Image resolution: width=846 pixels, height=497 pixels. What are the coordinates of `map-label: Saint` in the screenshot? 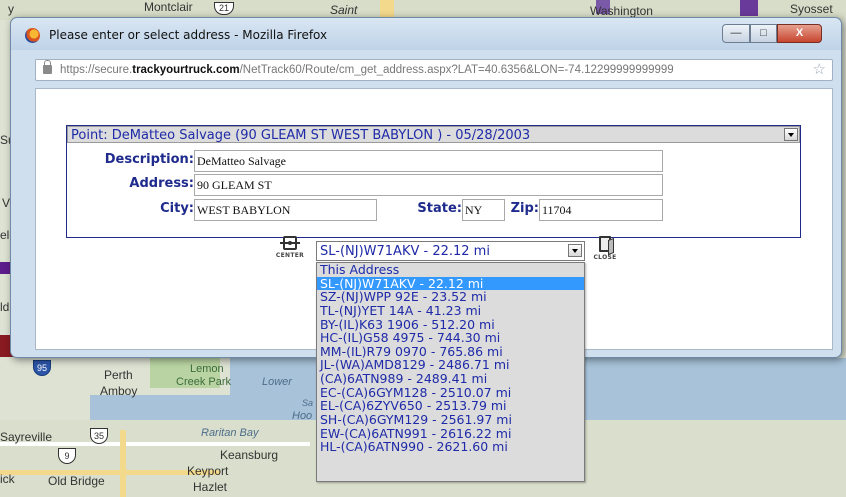 It's located at (344, 10).